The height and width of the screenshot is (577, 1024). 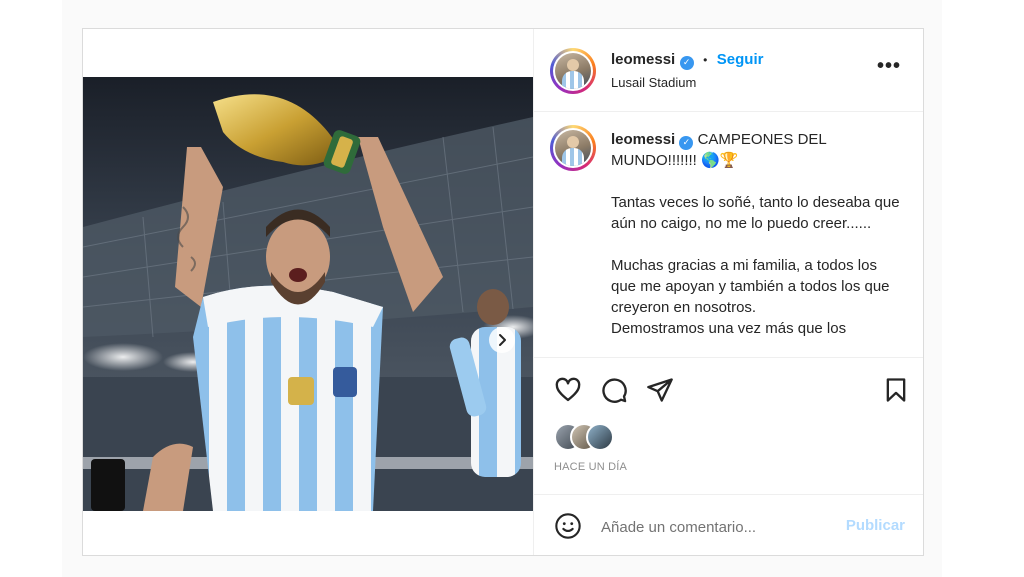 I want to click on publish-button: Publicar, so click(x=875, y=525).